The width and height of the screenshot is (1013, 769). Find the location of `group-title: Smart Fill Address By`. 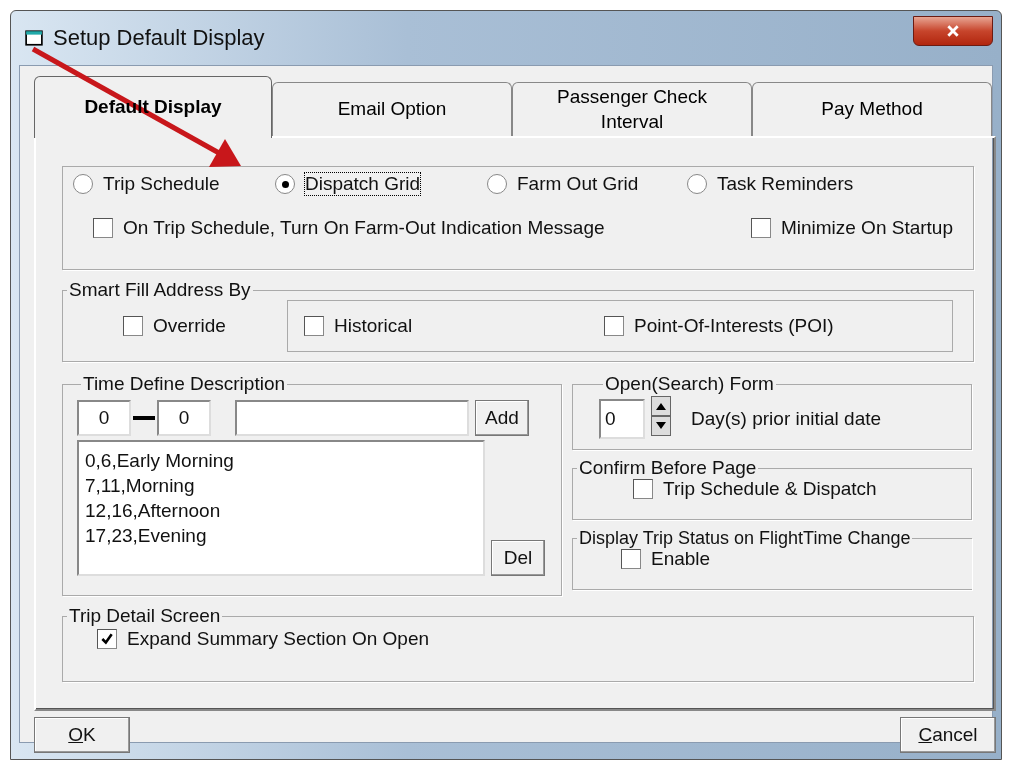

group-title: Smart Fill Address By is located at coordinates (160, 290).